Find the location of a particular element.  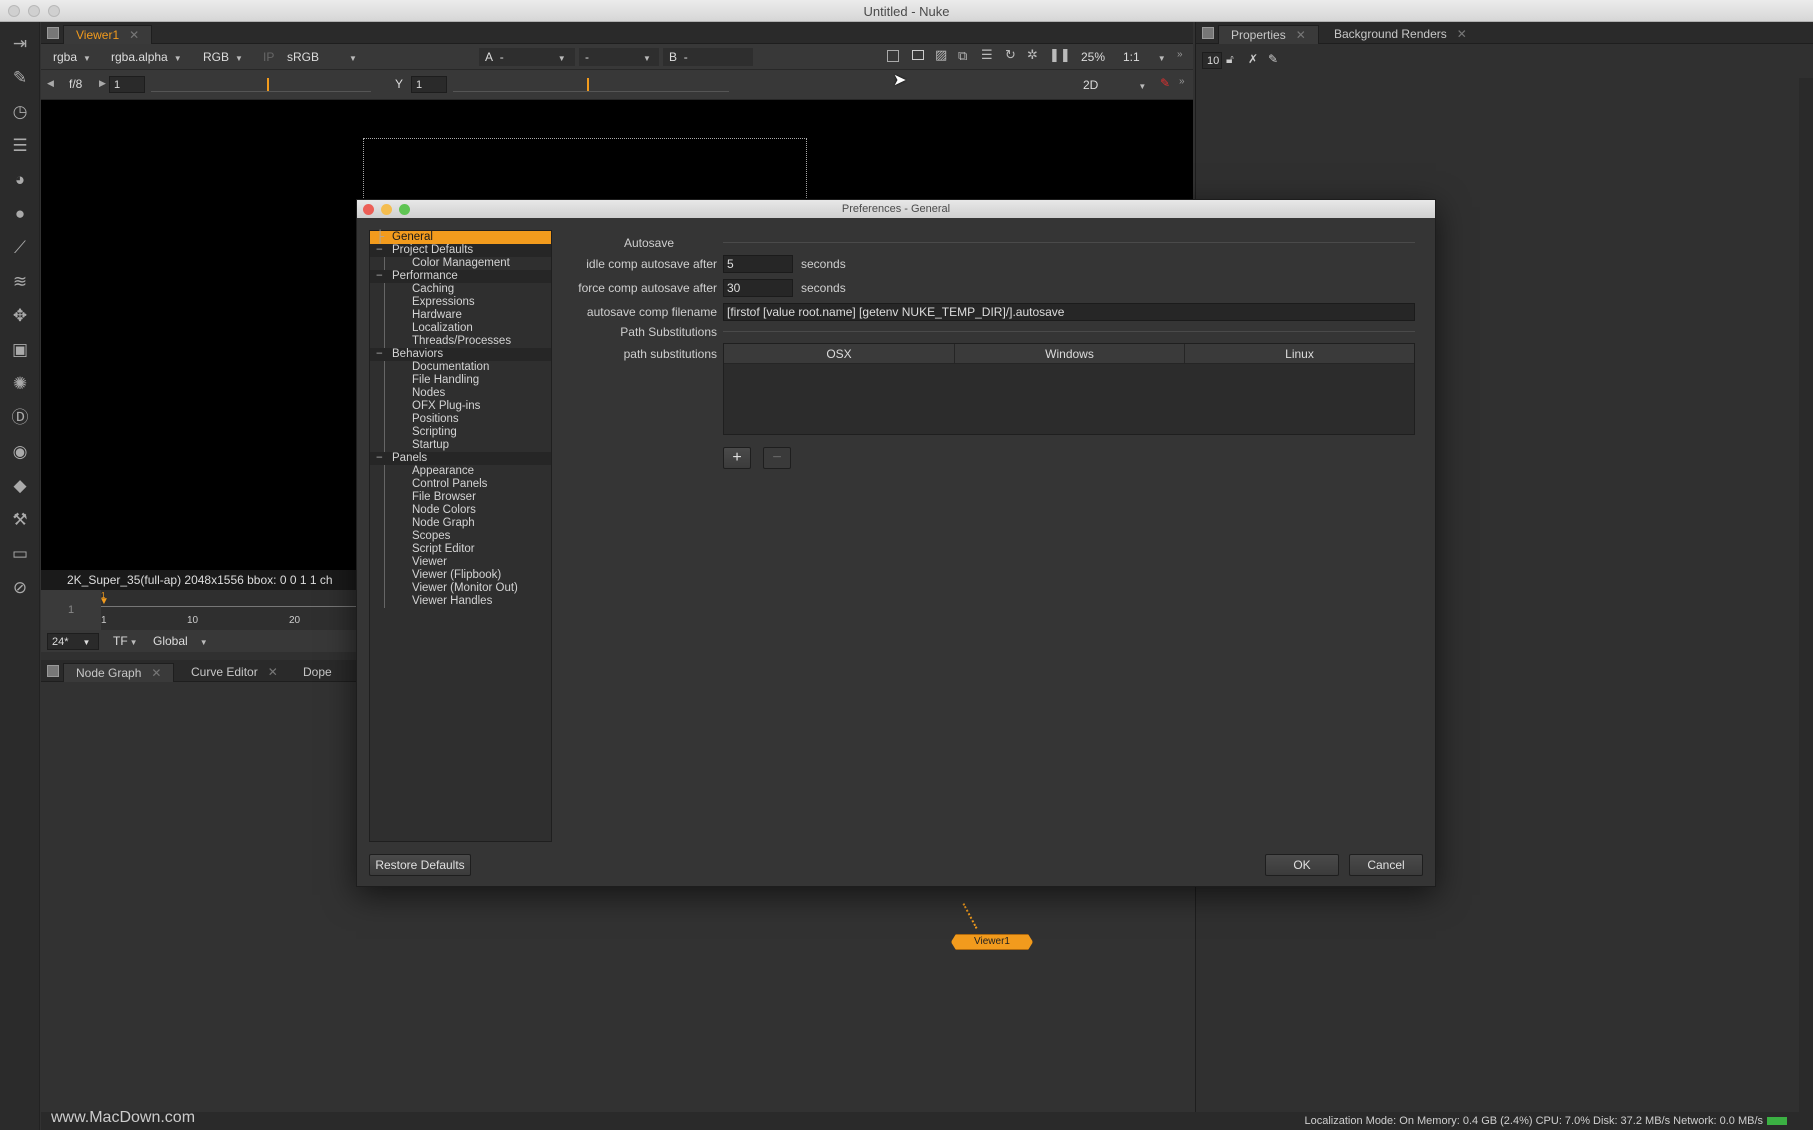

input-b-dropdown: B - is located at coordinates (708, 57).